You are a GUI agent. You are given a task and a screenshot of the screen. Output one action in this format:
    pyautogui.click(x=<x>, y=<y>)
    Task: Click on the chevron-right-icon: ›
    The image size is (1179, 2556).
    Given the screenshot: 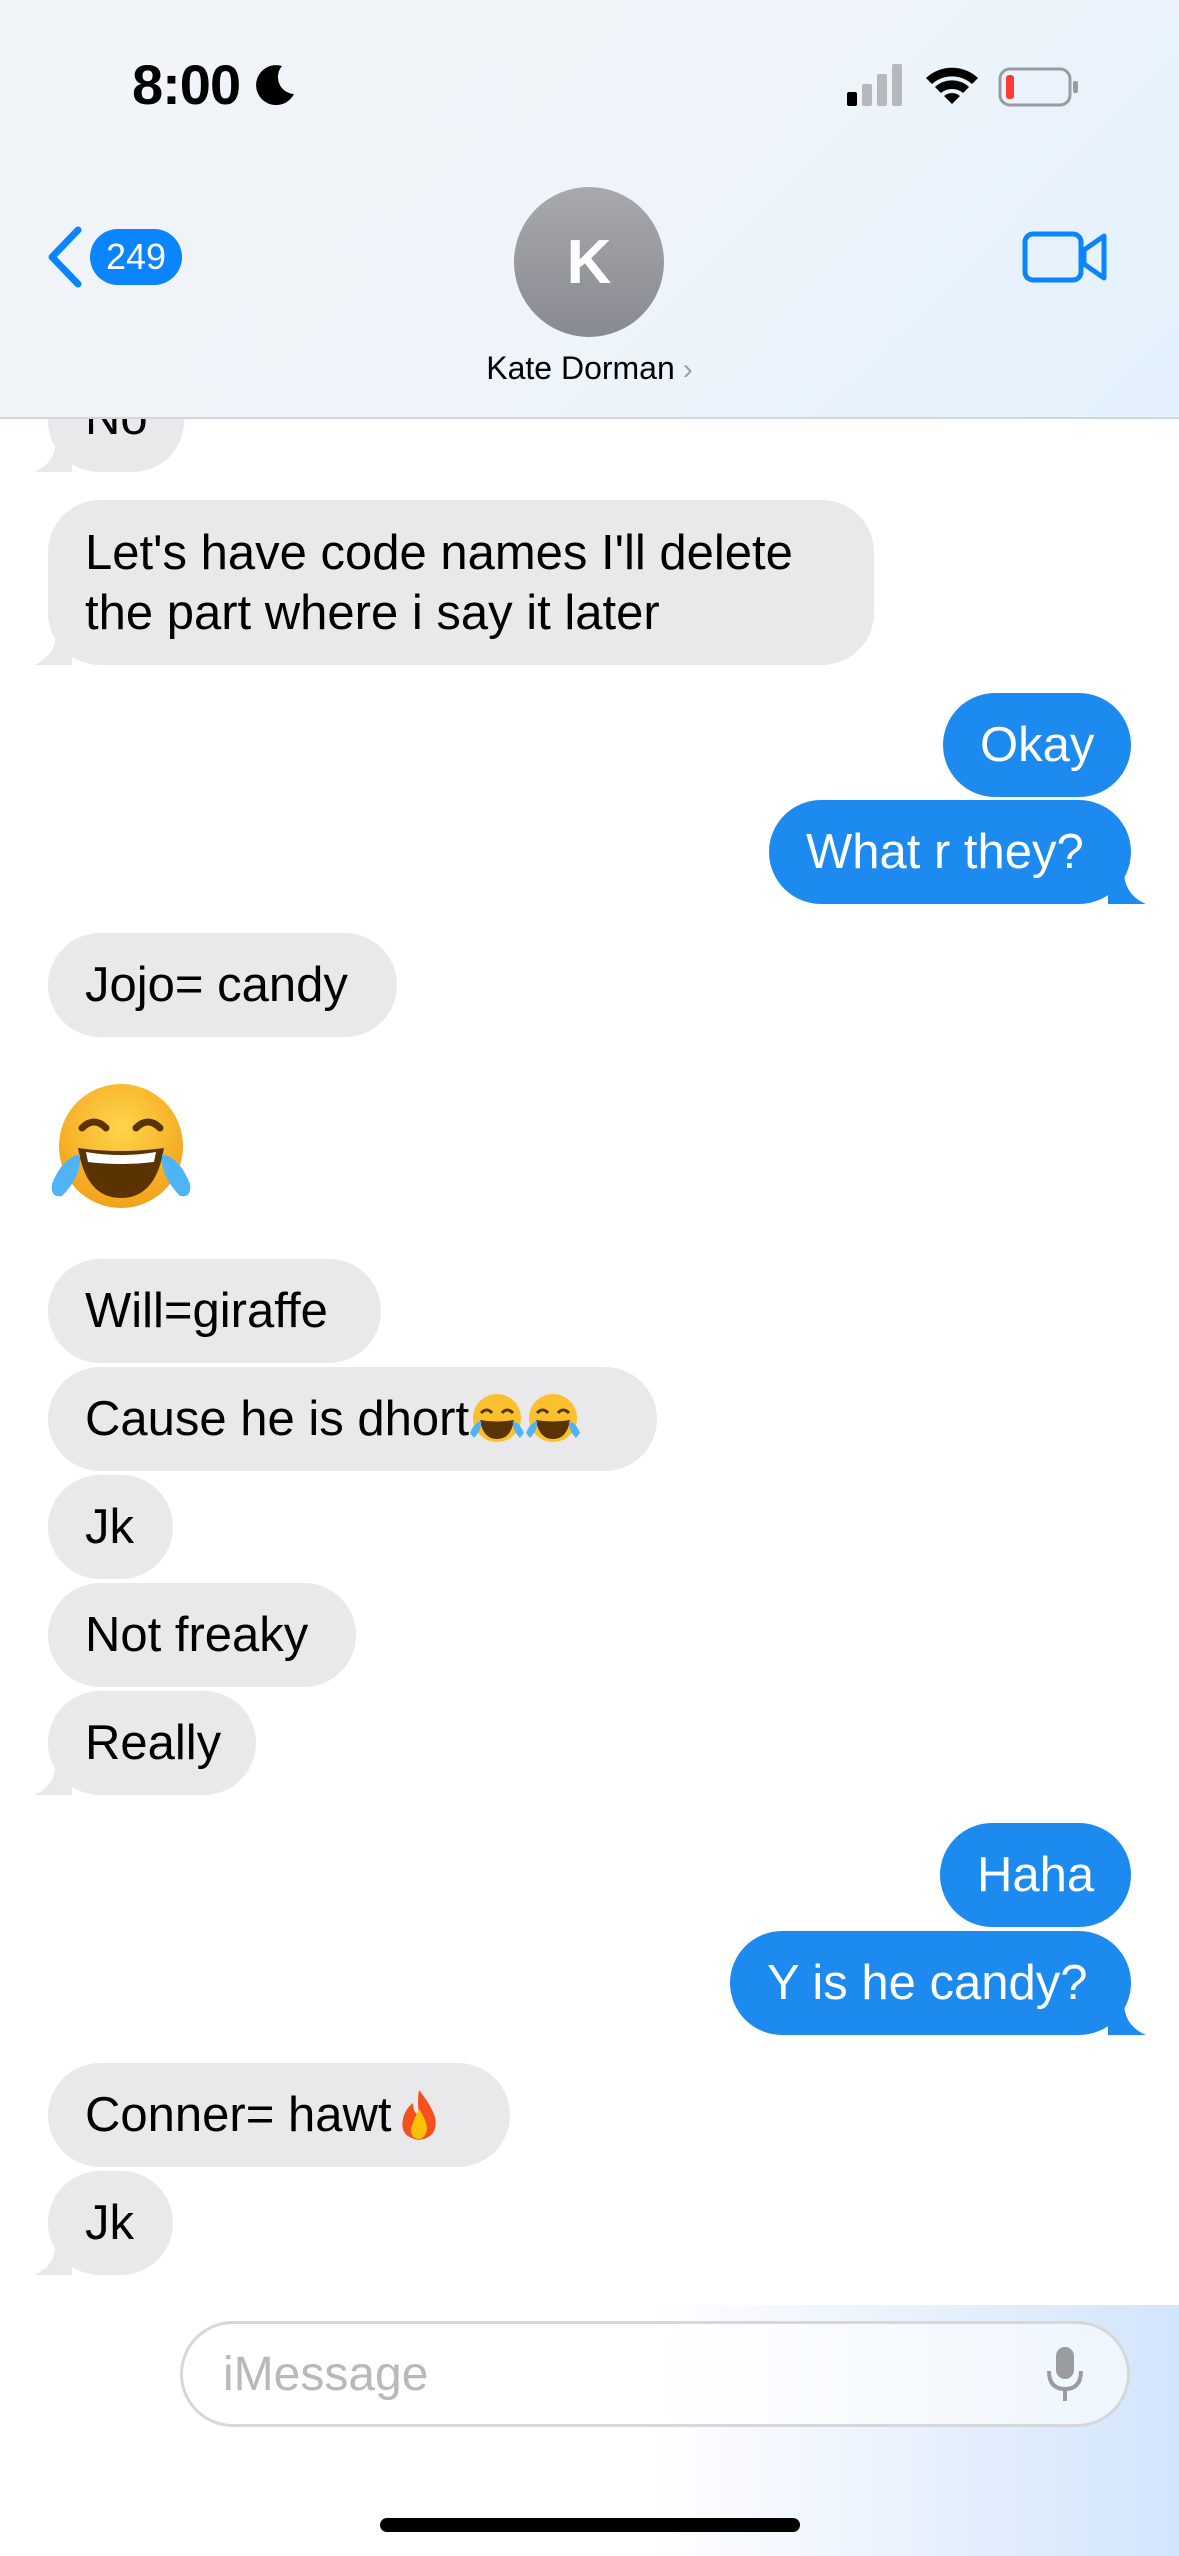 What is the action you would take?
    pyautogui.click(x=687, y=369)
    